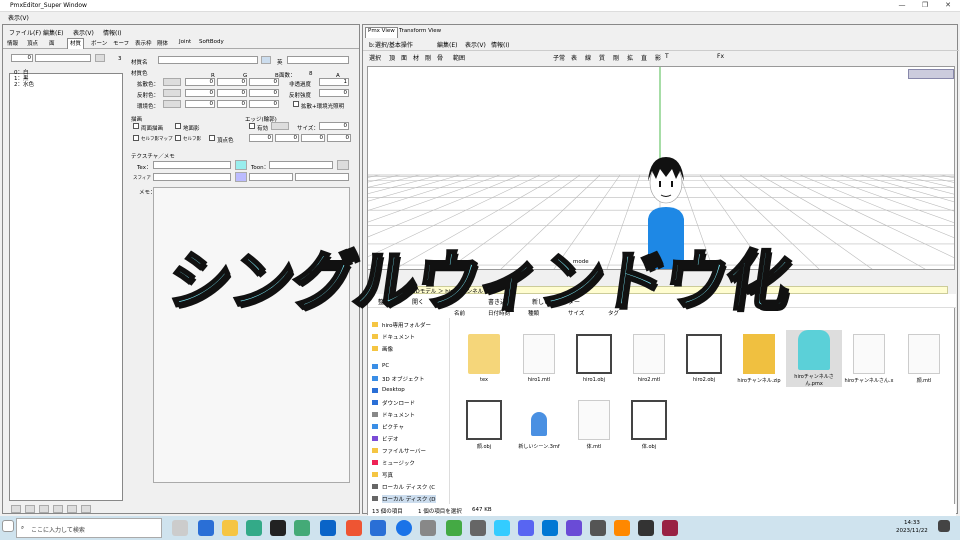 The image size is (960, 540). What do you see at coordinates (704, 358) in the screenshot?
I see `file-item: hiro2.obj` at bounding box center [704, 358].